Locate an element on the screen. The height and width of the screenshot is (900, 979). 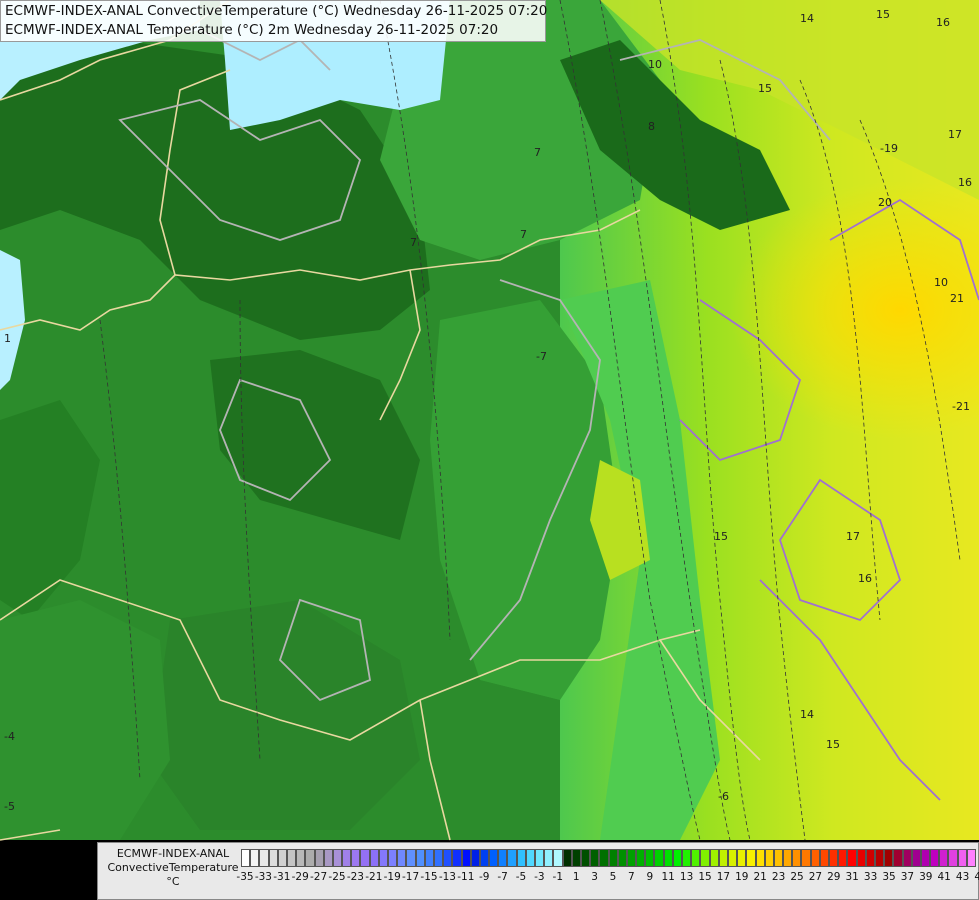
legend-tick-label: 1 is located at coordinates (576, 877).